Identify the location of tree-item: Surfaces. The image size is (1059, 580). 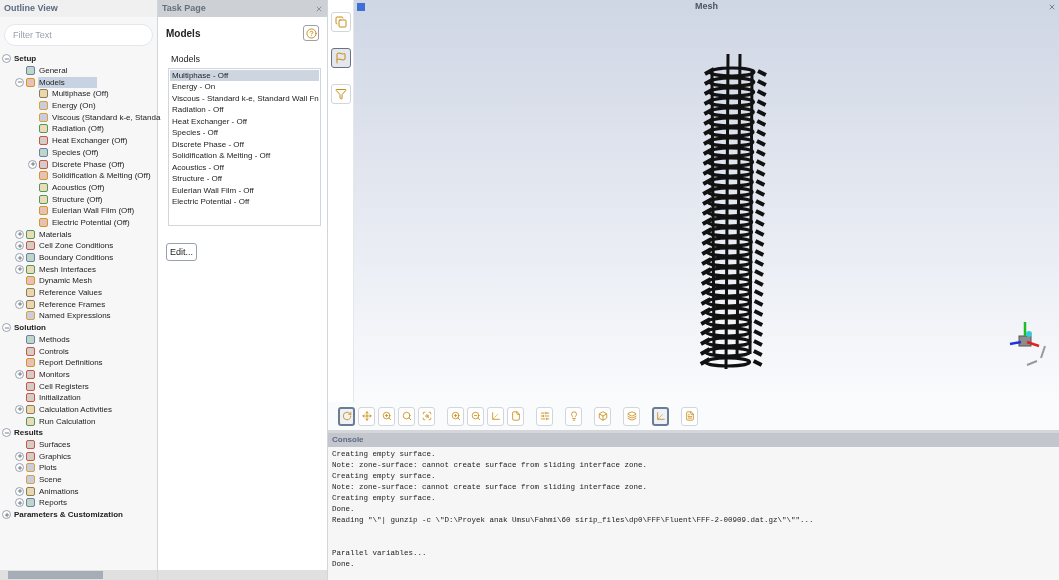
(55, 445).